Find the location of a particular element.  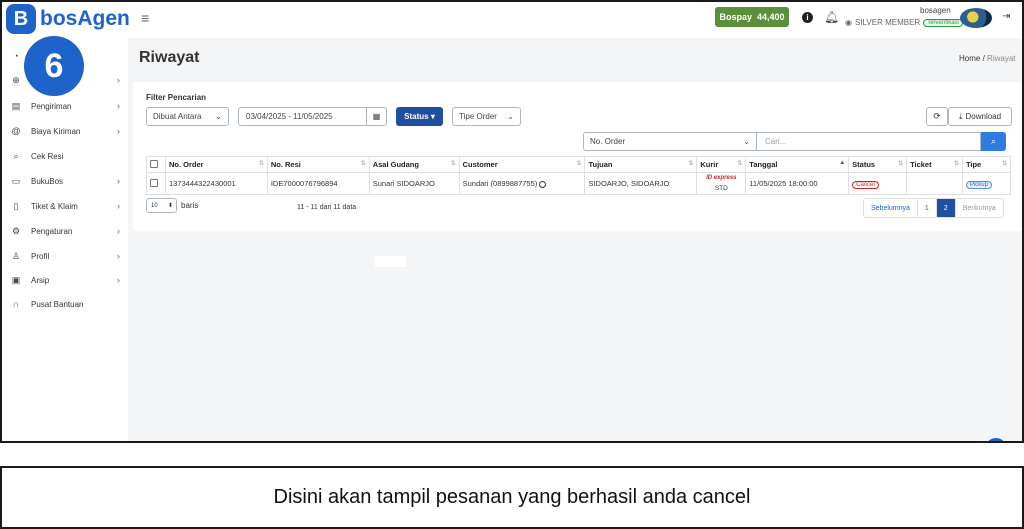

date-type-select: Dibuat Antara ⌄ is located at coordinates (187, 116).